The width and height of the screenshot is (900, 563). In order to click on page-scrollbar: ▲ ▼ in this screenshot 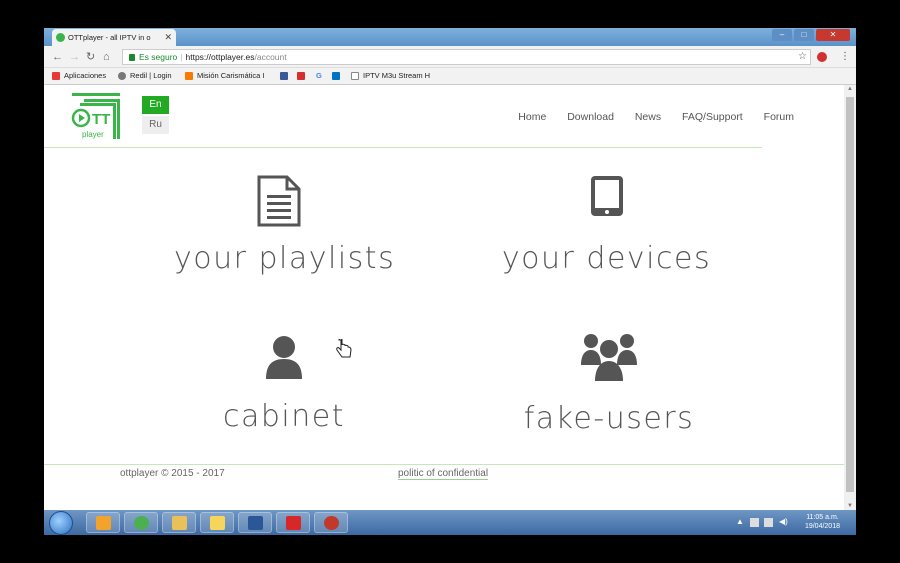, I will do `click(850, 297)`.